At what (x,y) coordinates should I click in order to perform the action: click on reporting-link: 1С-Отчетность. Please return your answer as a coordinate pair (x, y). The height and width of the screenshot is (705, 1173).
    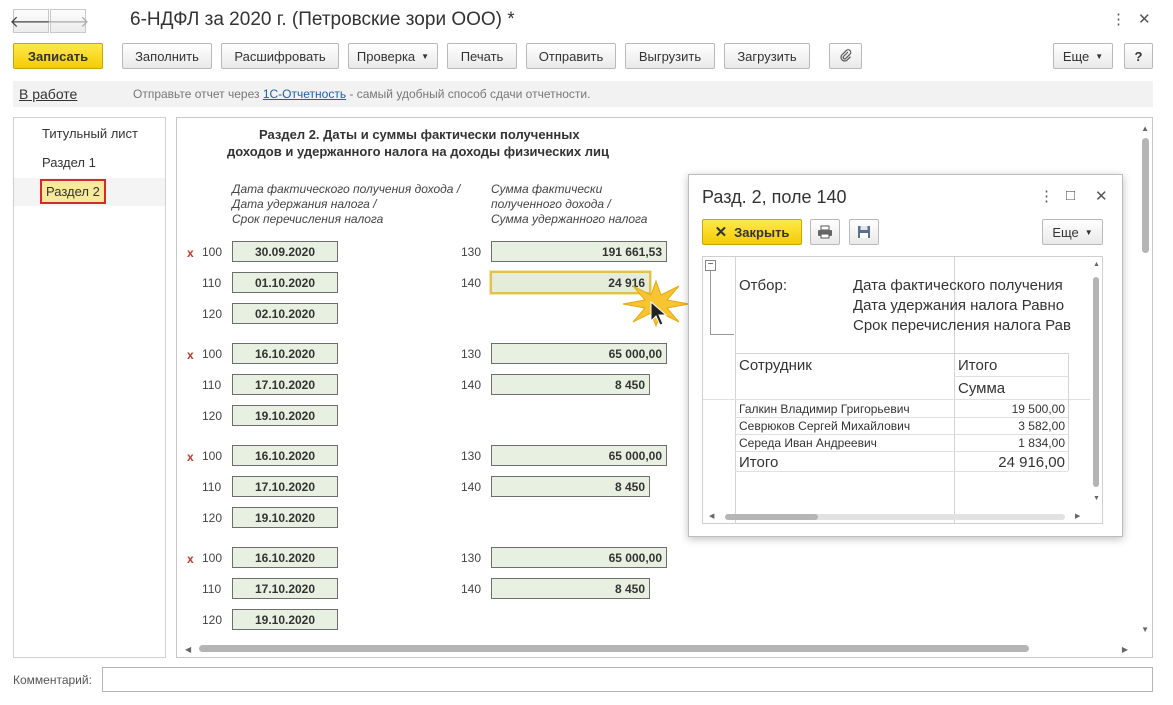
    Looking at the image, I should click on (304, 94).